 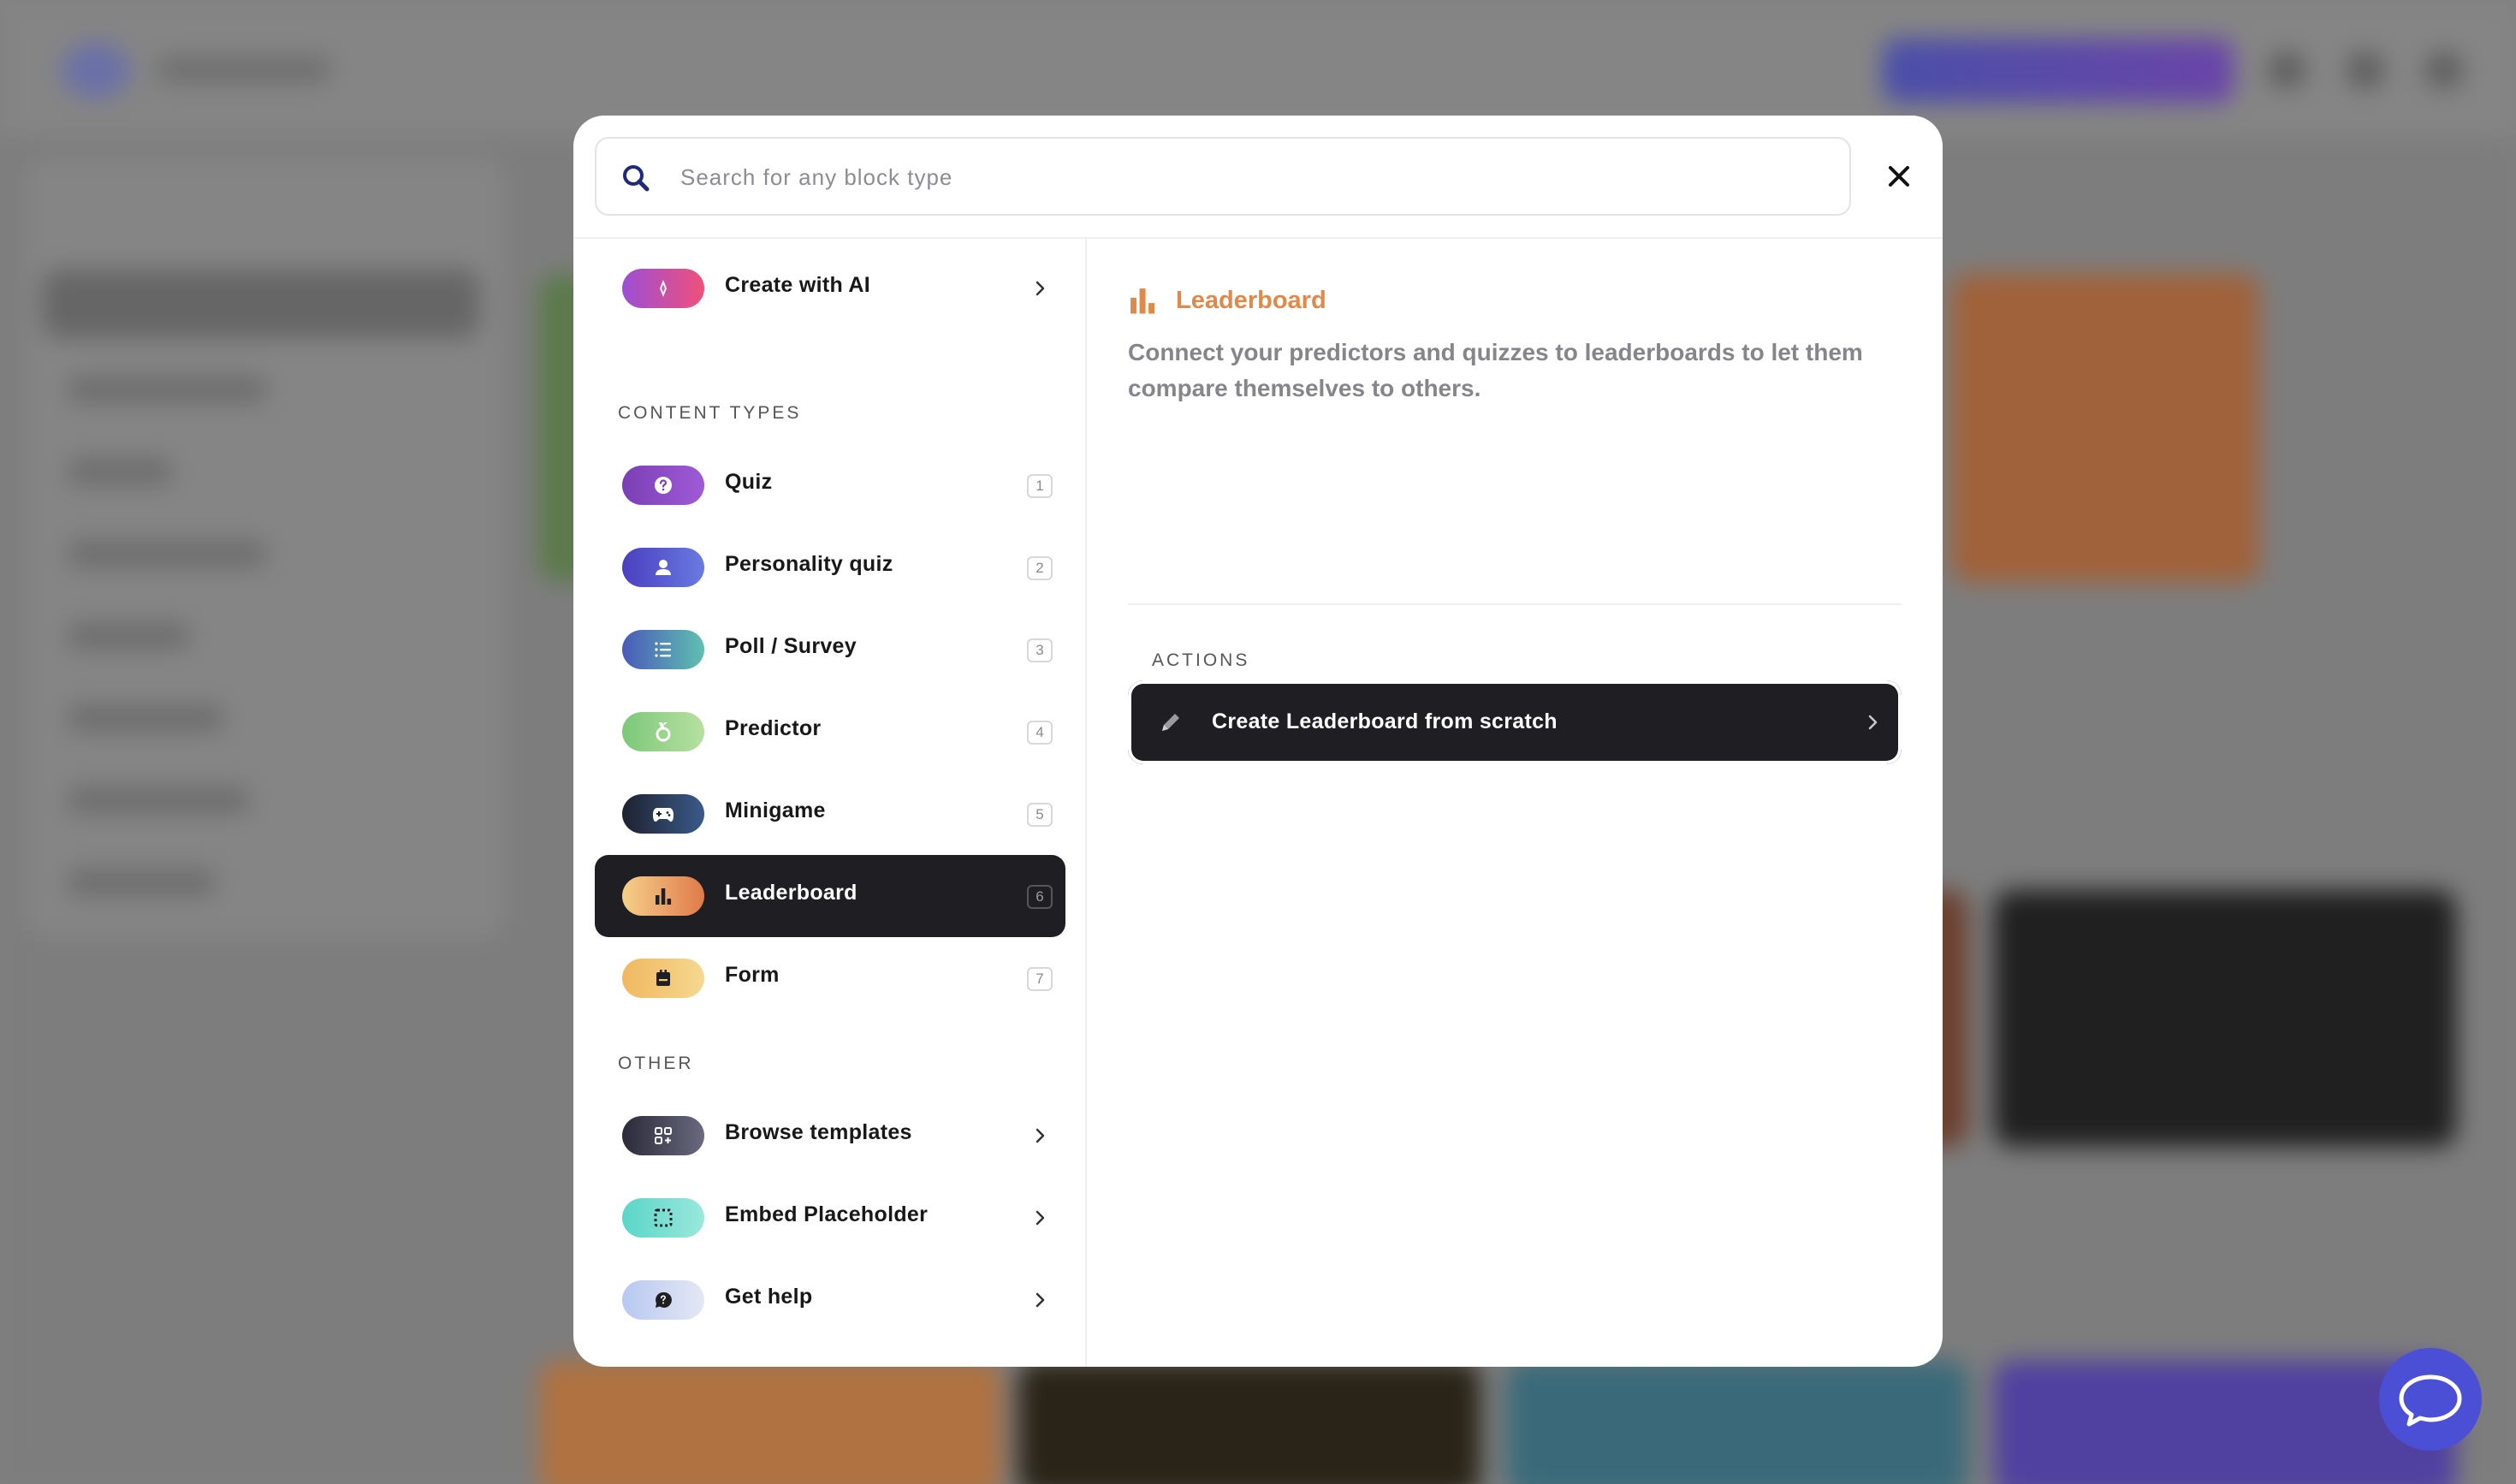 I want to click on person-icon, so click(x=663, y=568).